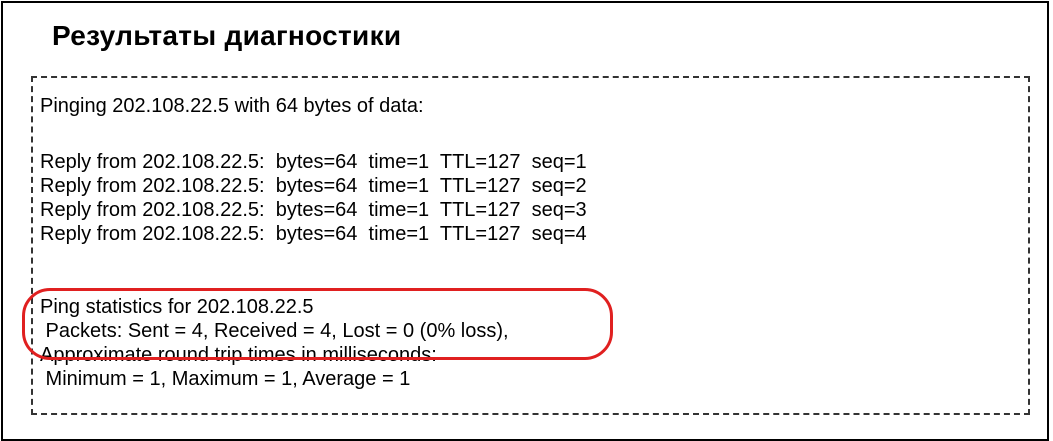  What do you see at coordinates (227, 35) in the screenshot?
I see `page-title: Результаты диагностики` at bounding box center [227, 35].